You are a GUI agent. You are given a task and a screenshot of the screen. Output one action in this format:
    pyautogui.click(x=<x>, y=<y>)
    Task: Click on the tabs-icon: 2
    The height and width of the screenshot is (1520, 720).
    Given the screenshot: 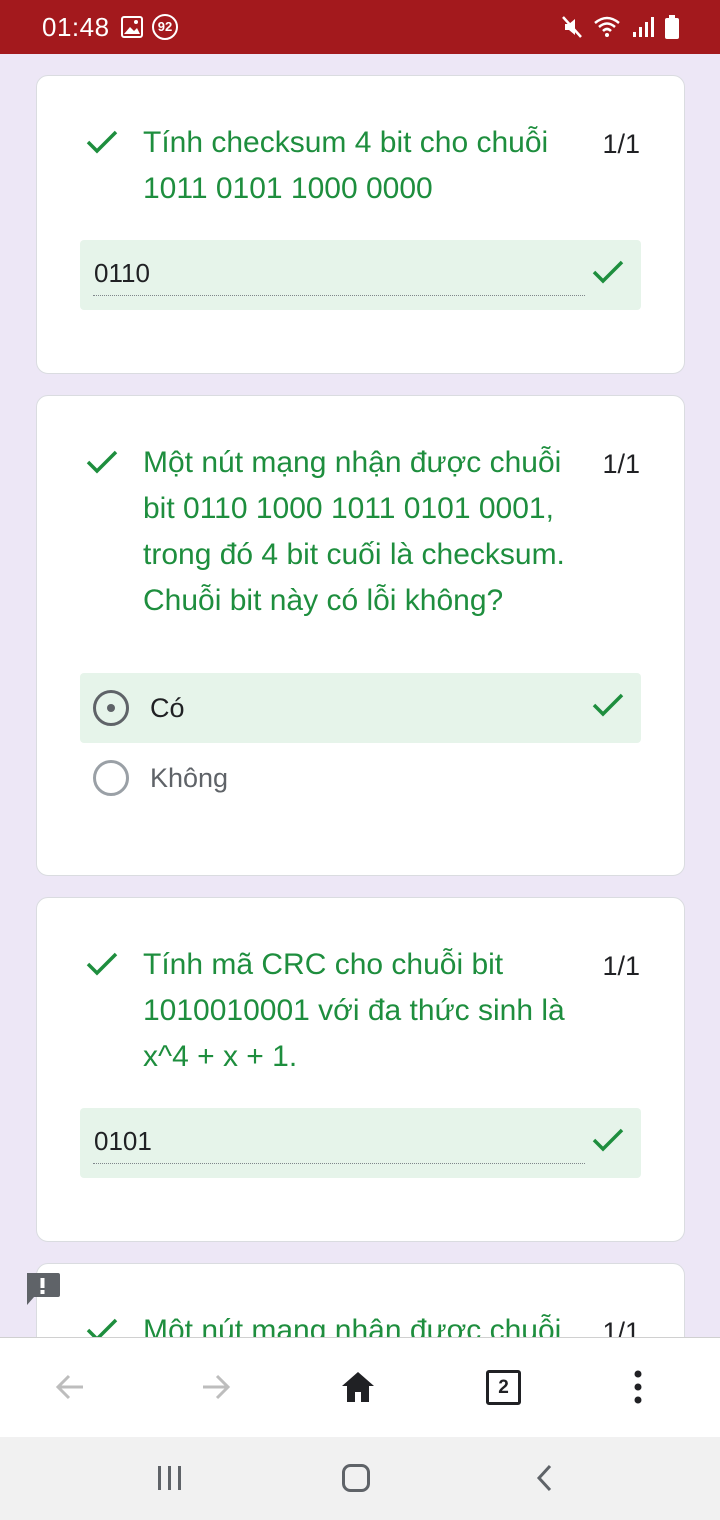 What is the action you would take?
    pyautogui.click(x=503, y=1387)
    